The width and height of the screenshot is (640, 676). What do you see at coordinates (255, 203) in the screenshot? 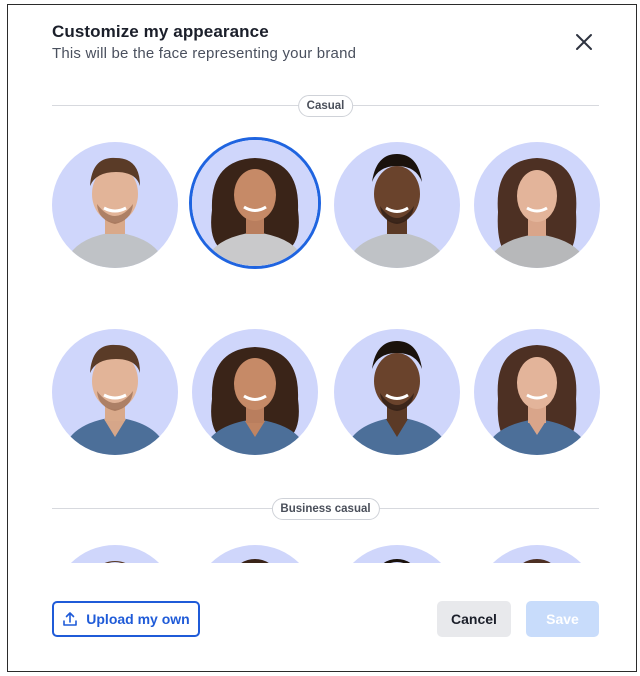
I see `avatar-option-selected` at bounding box center [255, 203].